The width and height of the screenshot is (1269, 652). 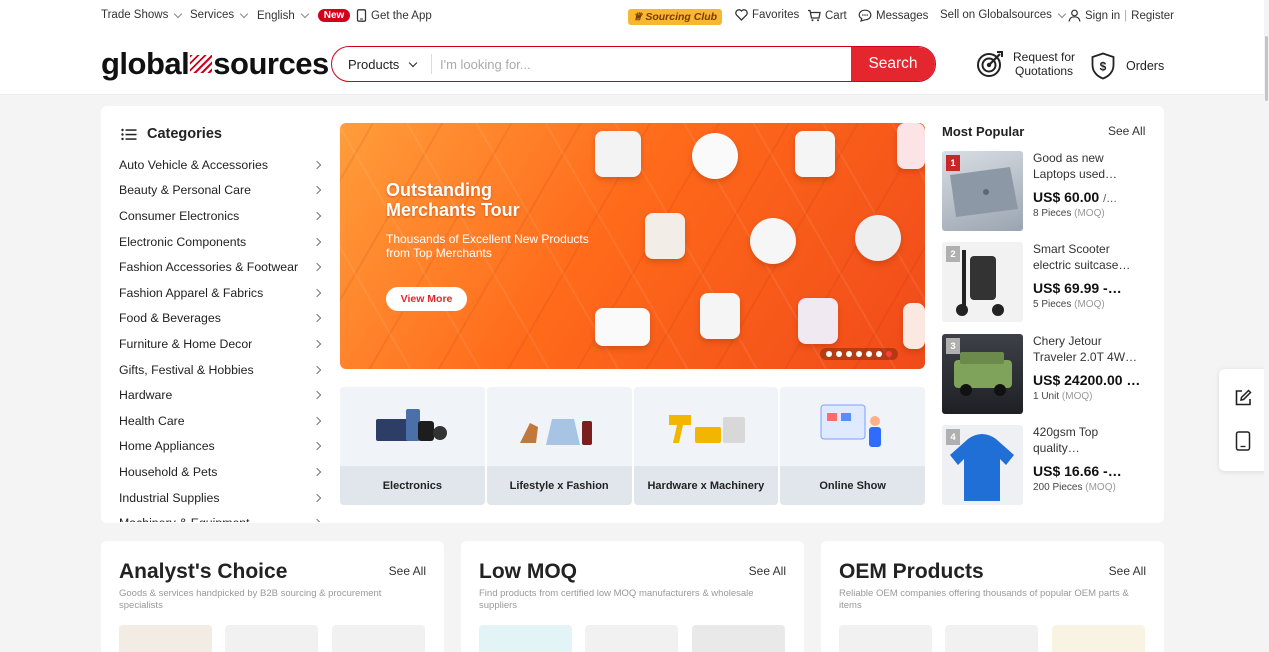 I want to click on solar-panel-thumbnail, so click(x=738, y=638).